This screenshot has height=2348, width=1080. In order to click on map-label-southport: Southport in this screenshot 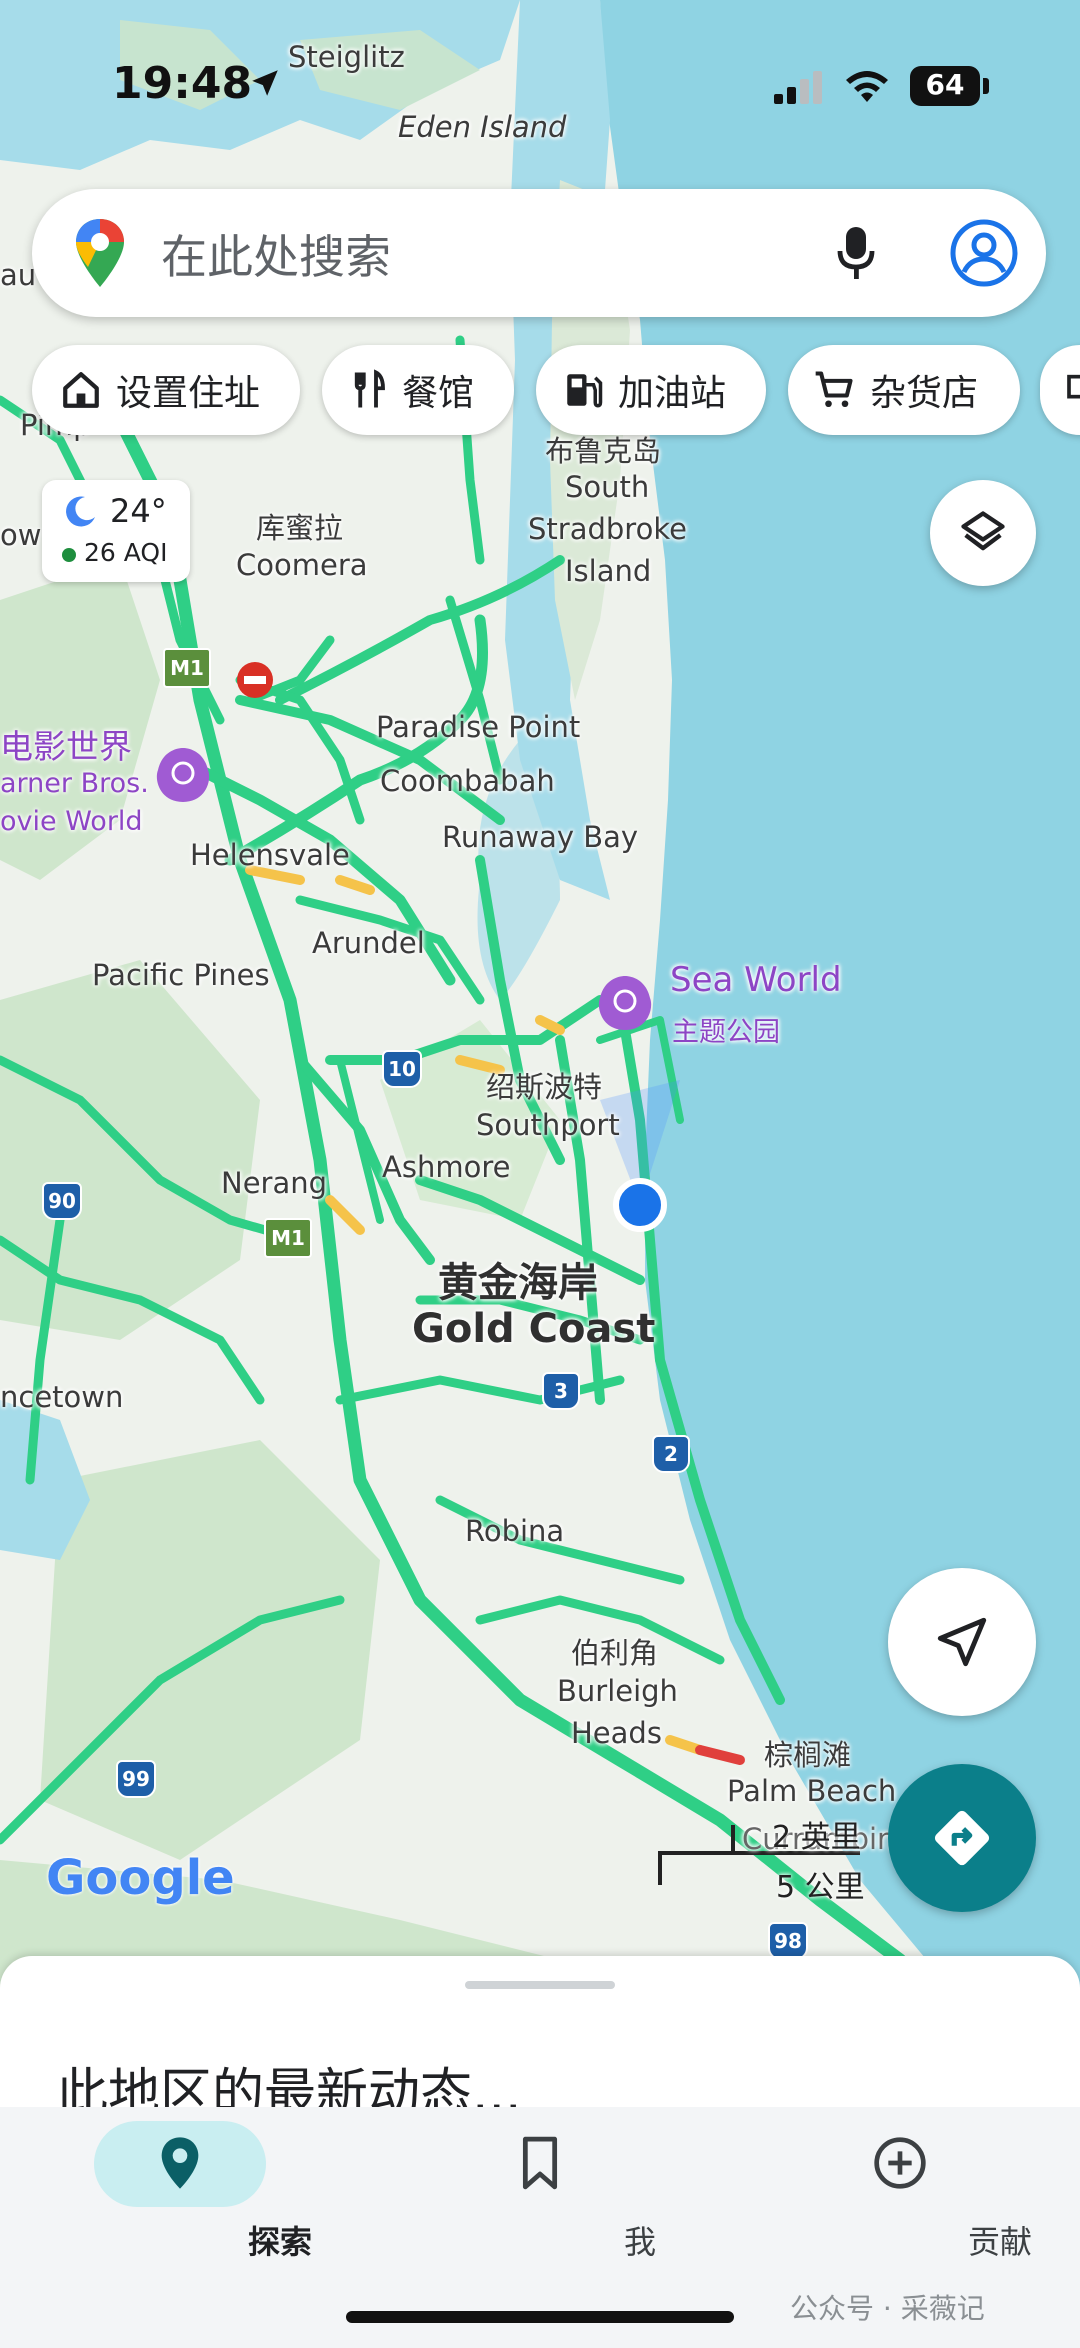, I will do `click(548, 1125)`.